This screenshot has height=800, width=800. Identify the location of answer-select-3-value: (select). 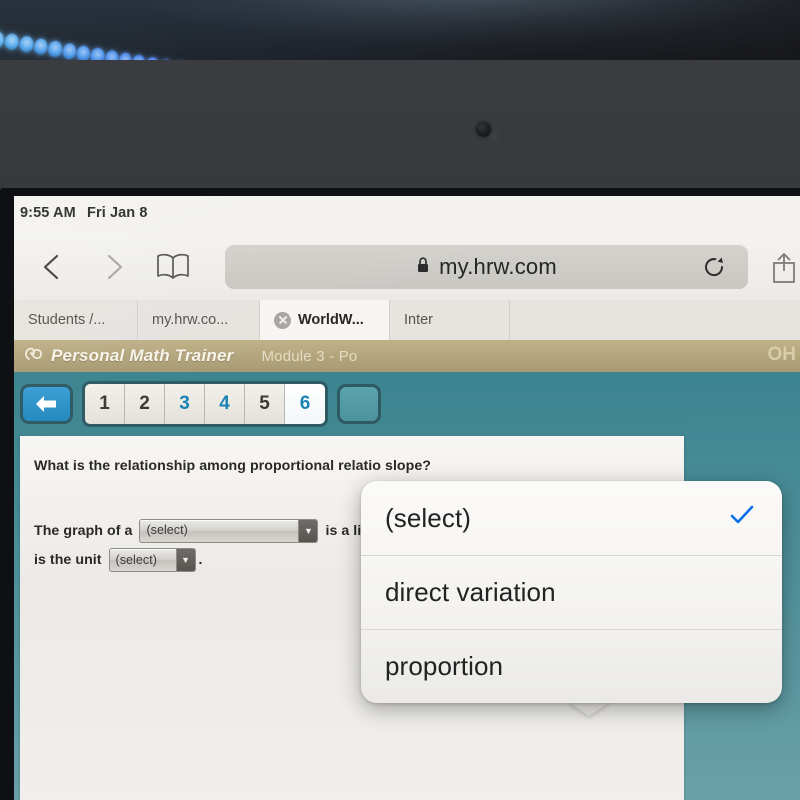
(136, 559).